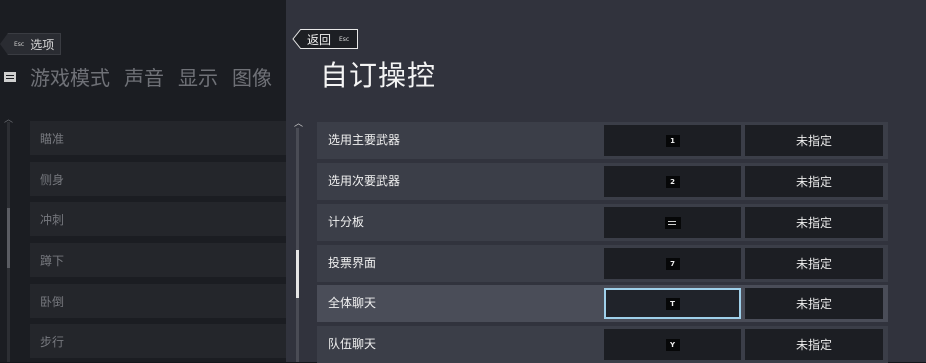 The image size is (926, 363). I want to click on options-back-button: Esc 选项, so click(31, 44).